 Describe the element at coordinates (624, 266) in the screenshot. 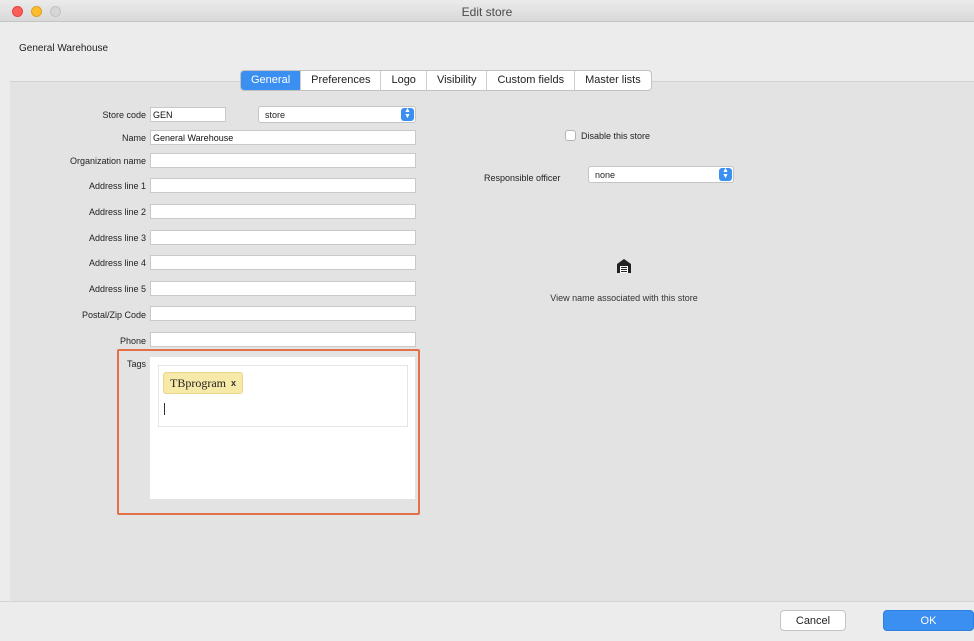

I see `store-name-icon` at that location.